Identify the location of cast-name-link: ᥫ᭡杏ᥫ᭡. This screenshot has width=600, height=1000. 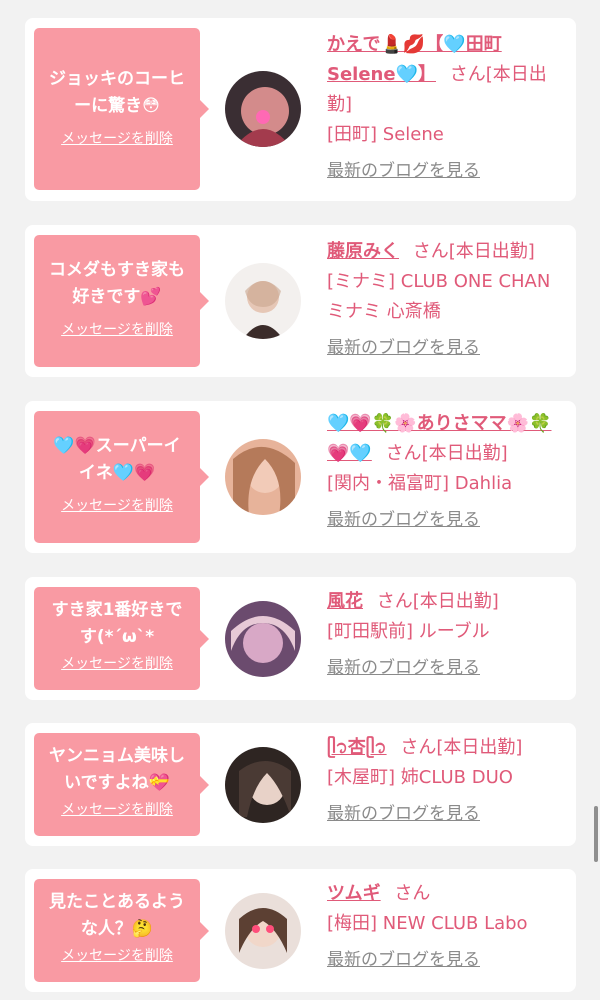
(357, 747).